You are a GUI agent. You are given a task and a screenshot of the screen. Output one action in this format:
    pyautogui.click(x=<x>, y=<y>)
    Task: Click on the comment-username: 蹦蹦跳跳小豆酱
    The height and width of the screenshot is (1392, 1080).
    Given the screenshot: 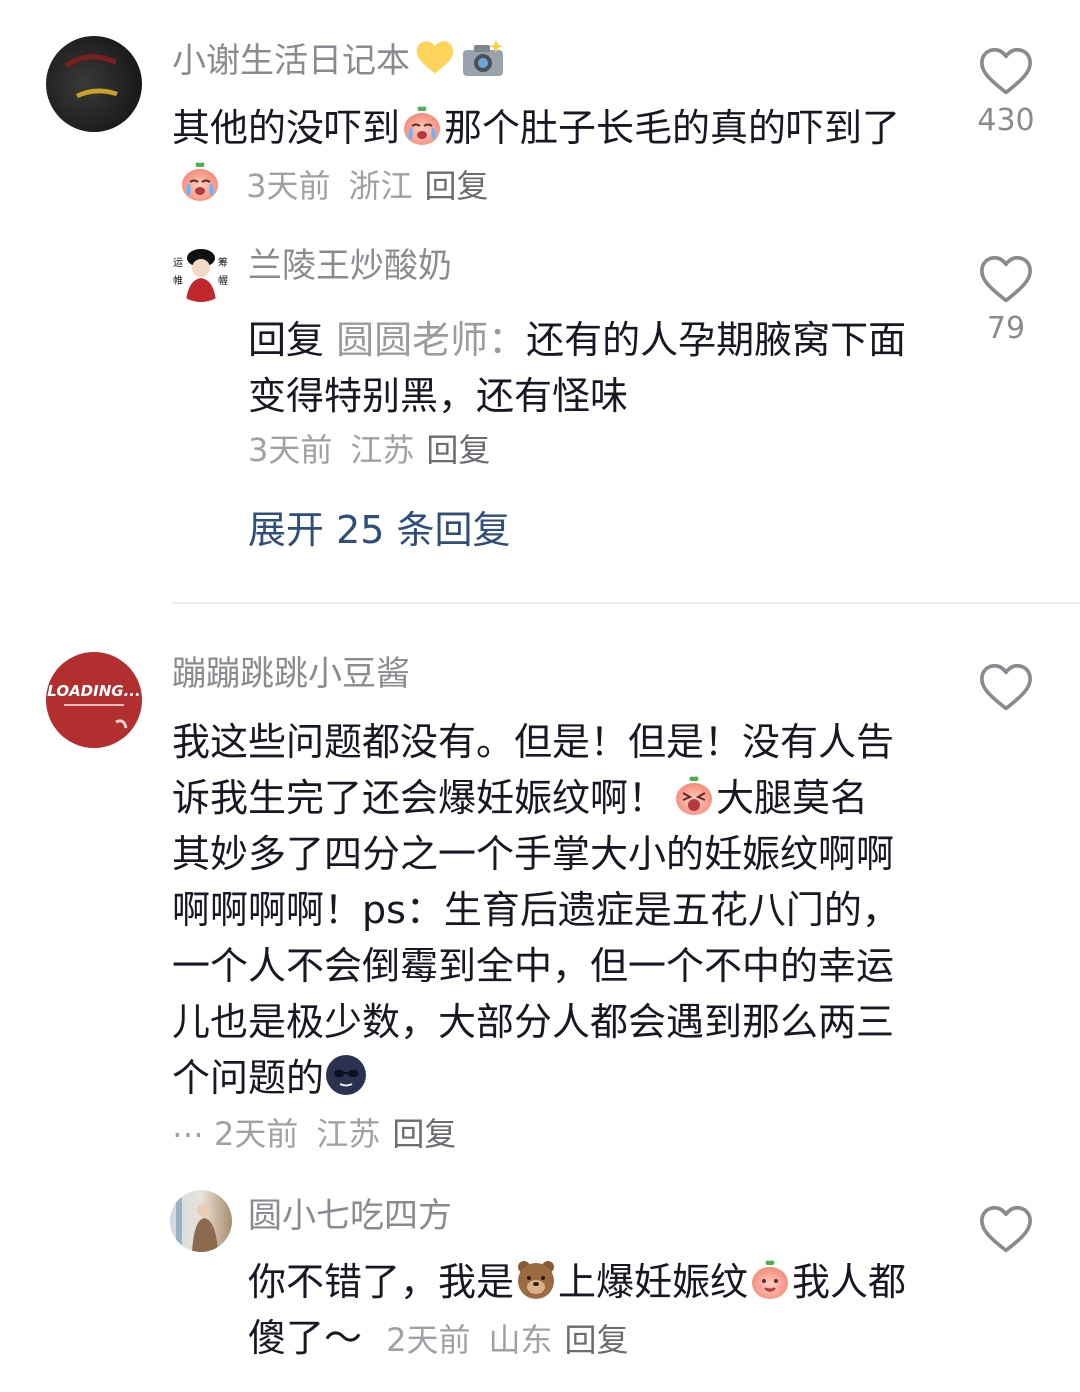 What is the action you would take?
    pyautogui.click(x=291, y=674)
    